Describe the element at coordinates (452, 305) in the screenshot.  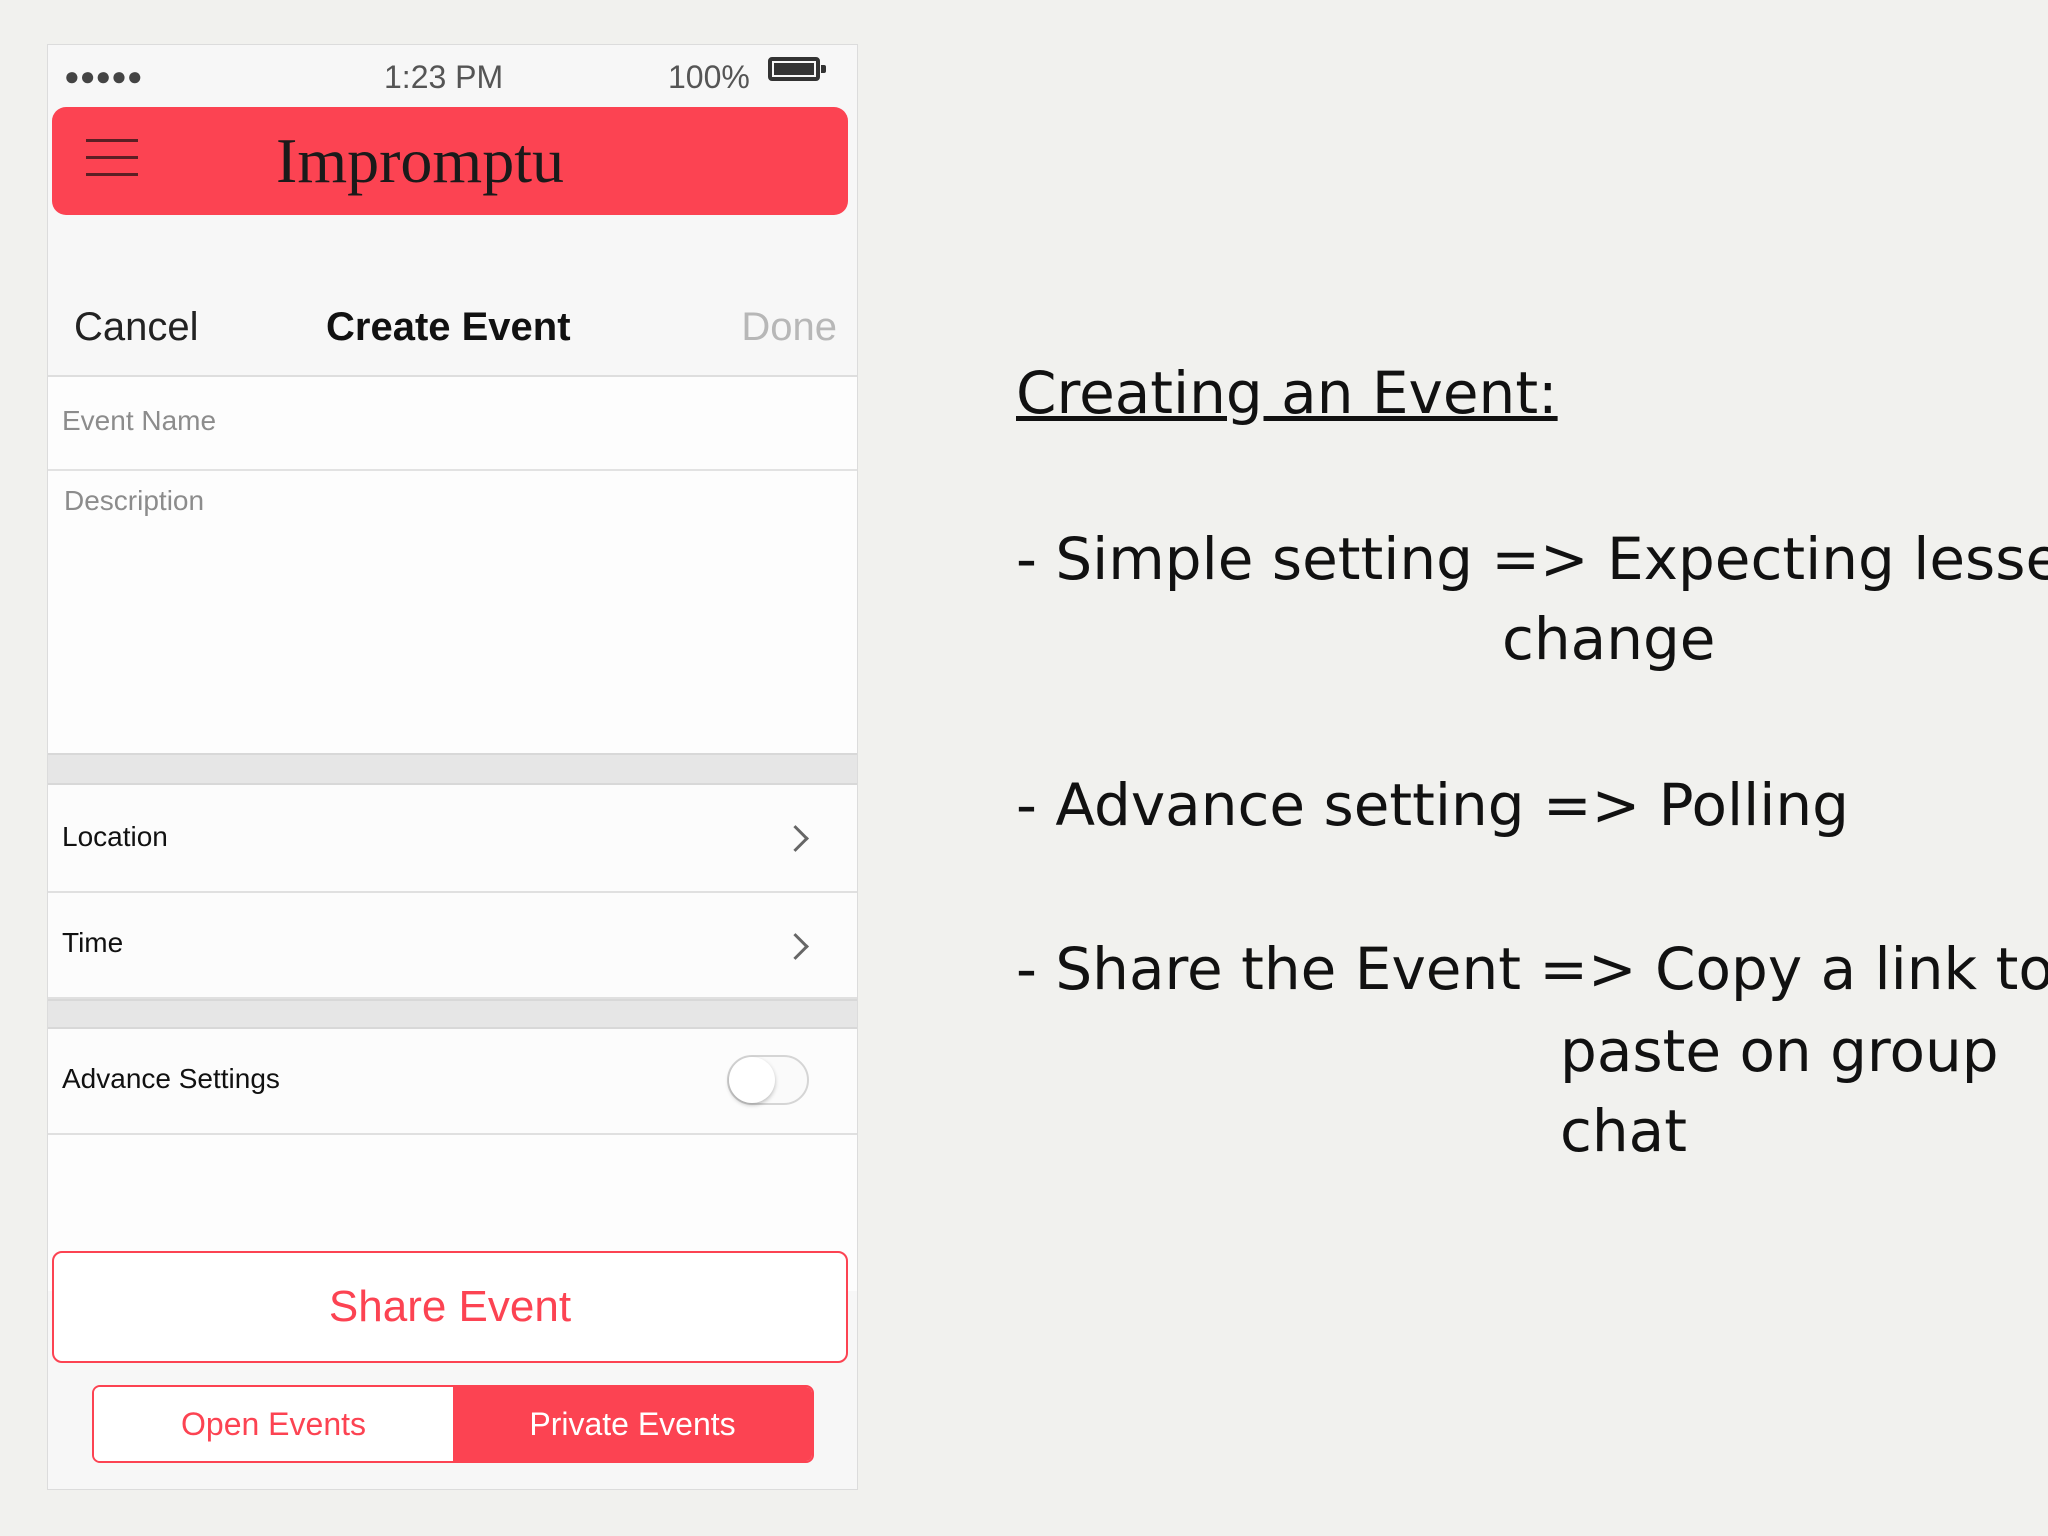
I see `nav-bar: Cancel Create Event Done` at that location.